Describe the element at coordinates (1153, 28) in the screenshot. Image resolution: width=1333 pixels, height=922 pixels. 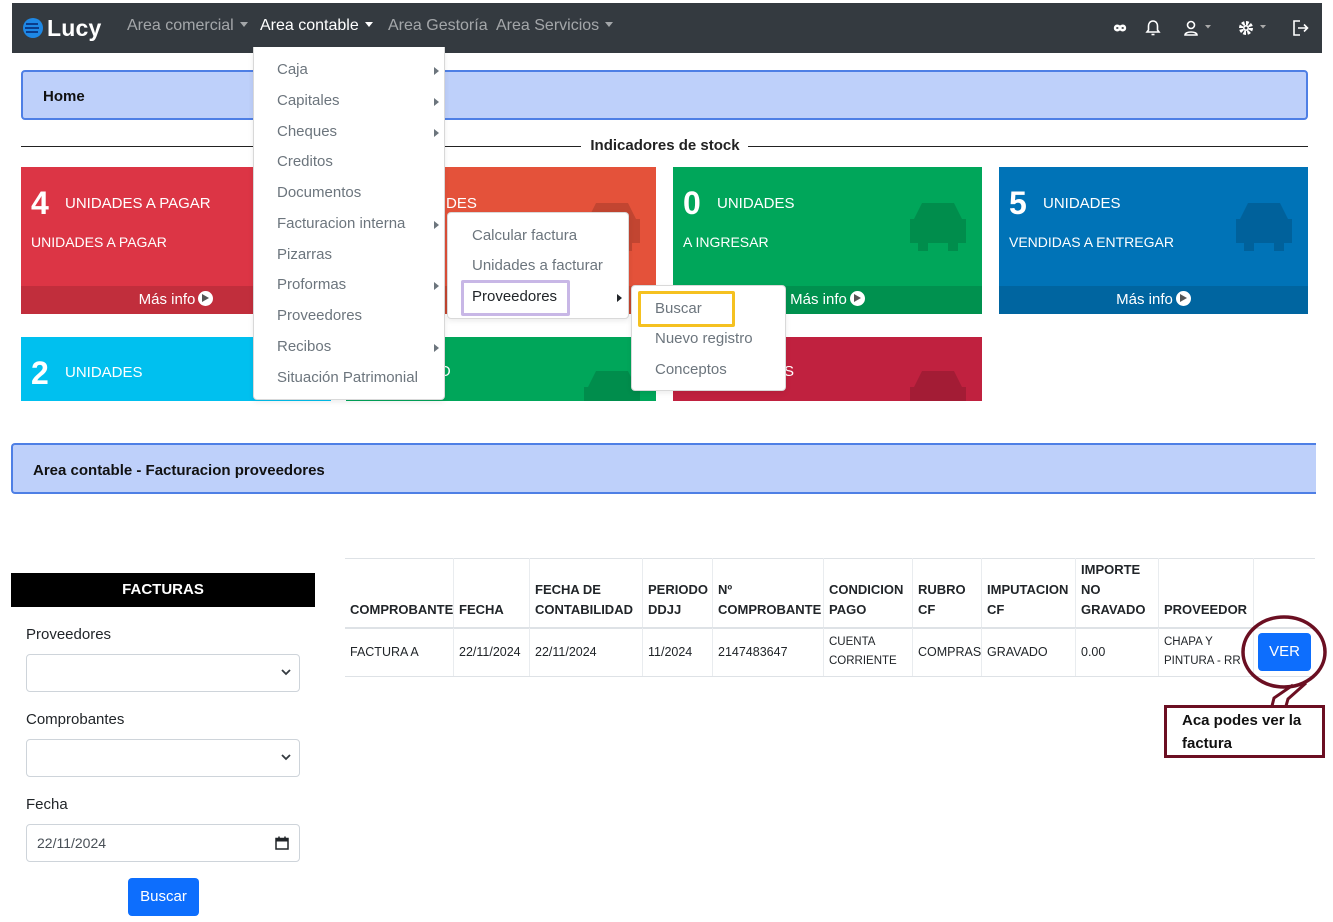
I see `bell-icon` at that location.